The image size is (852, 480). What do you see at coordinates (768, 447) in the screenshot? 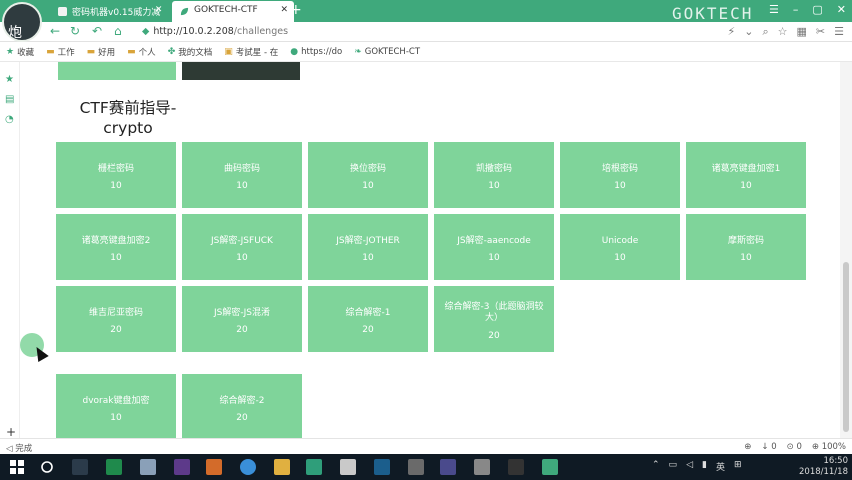
I see `download-count: ↓ 0` at bounding box center [768, 447].